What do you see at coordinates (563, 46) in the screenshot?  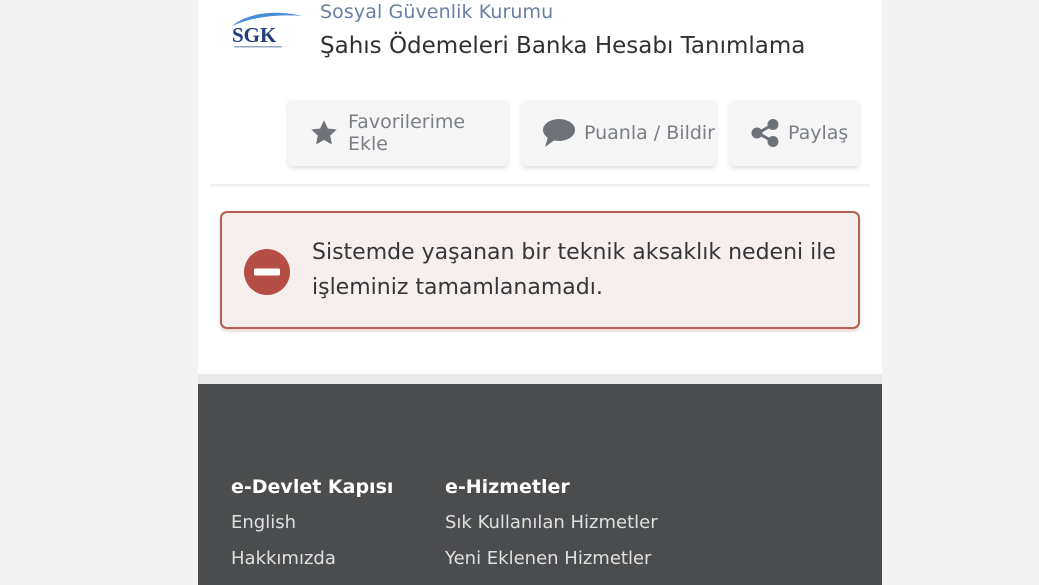 I see `page-title: Şahıs Ödemeleri Banka Hesabı Tanımlama` at bounding box center [563, 46].